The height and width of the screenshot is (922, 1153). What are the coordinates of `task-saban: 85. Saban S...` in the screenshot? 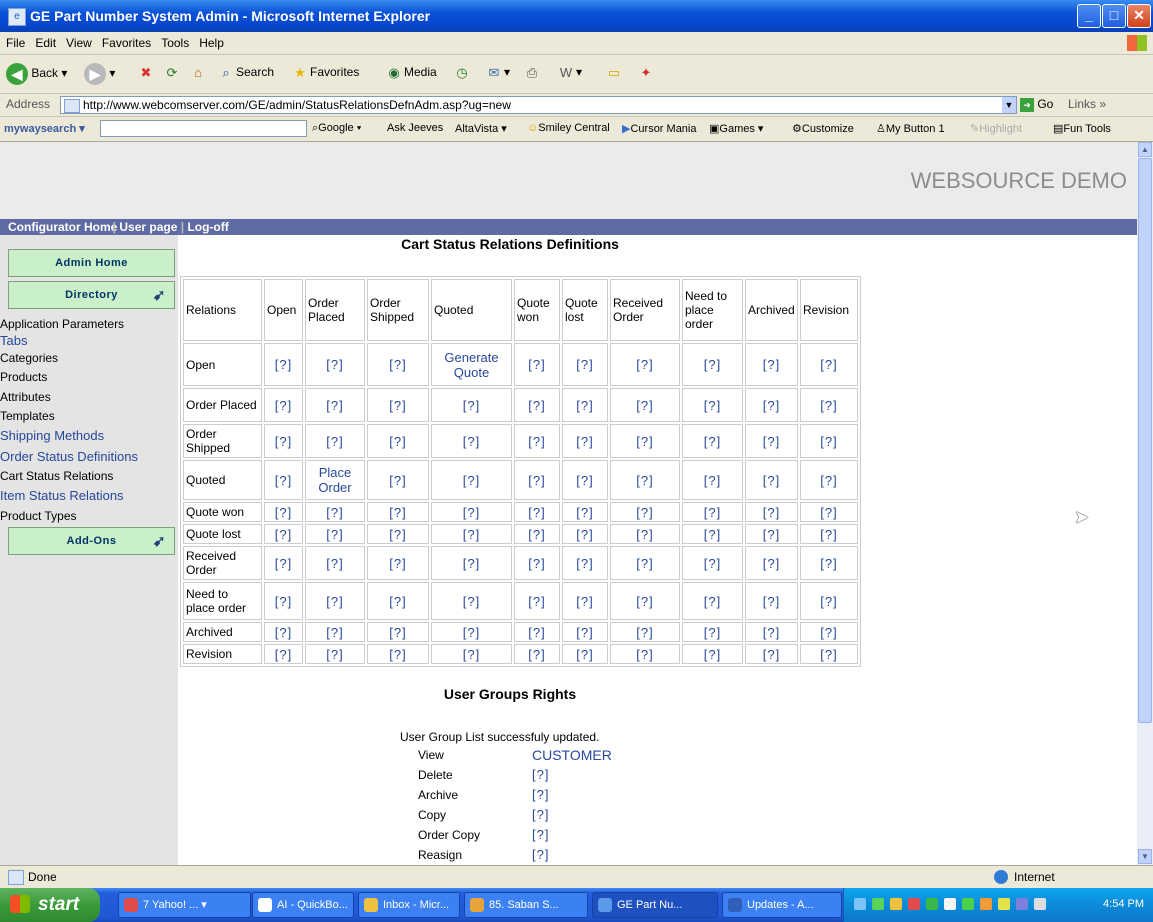 It's located at (526, 905).